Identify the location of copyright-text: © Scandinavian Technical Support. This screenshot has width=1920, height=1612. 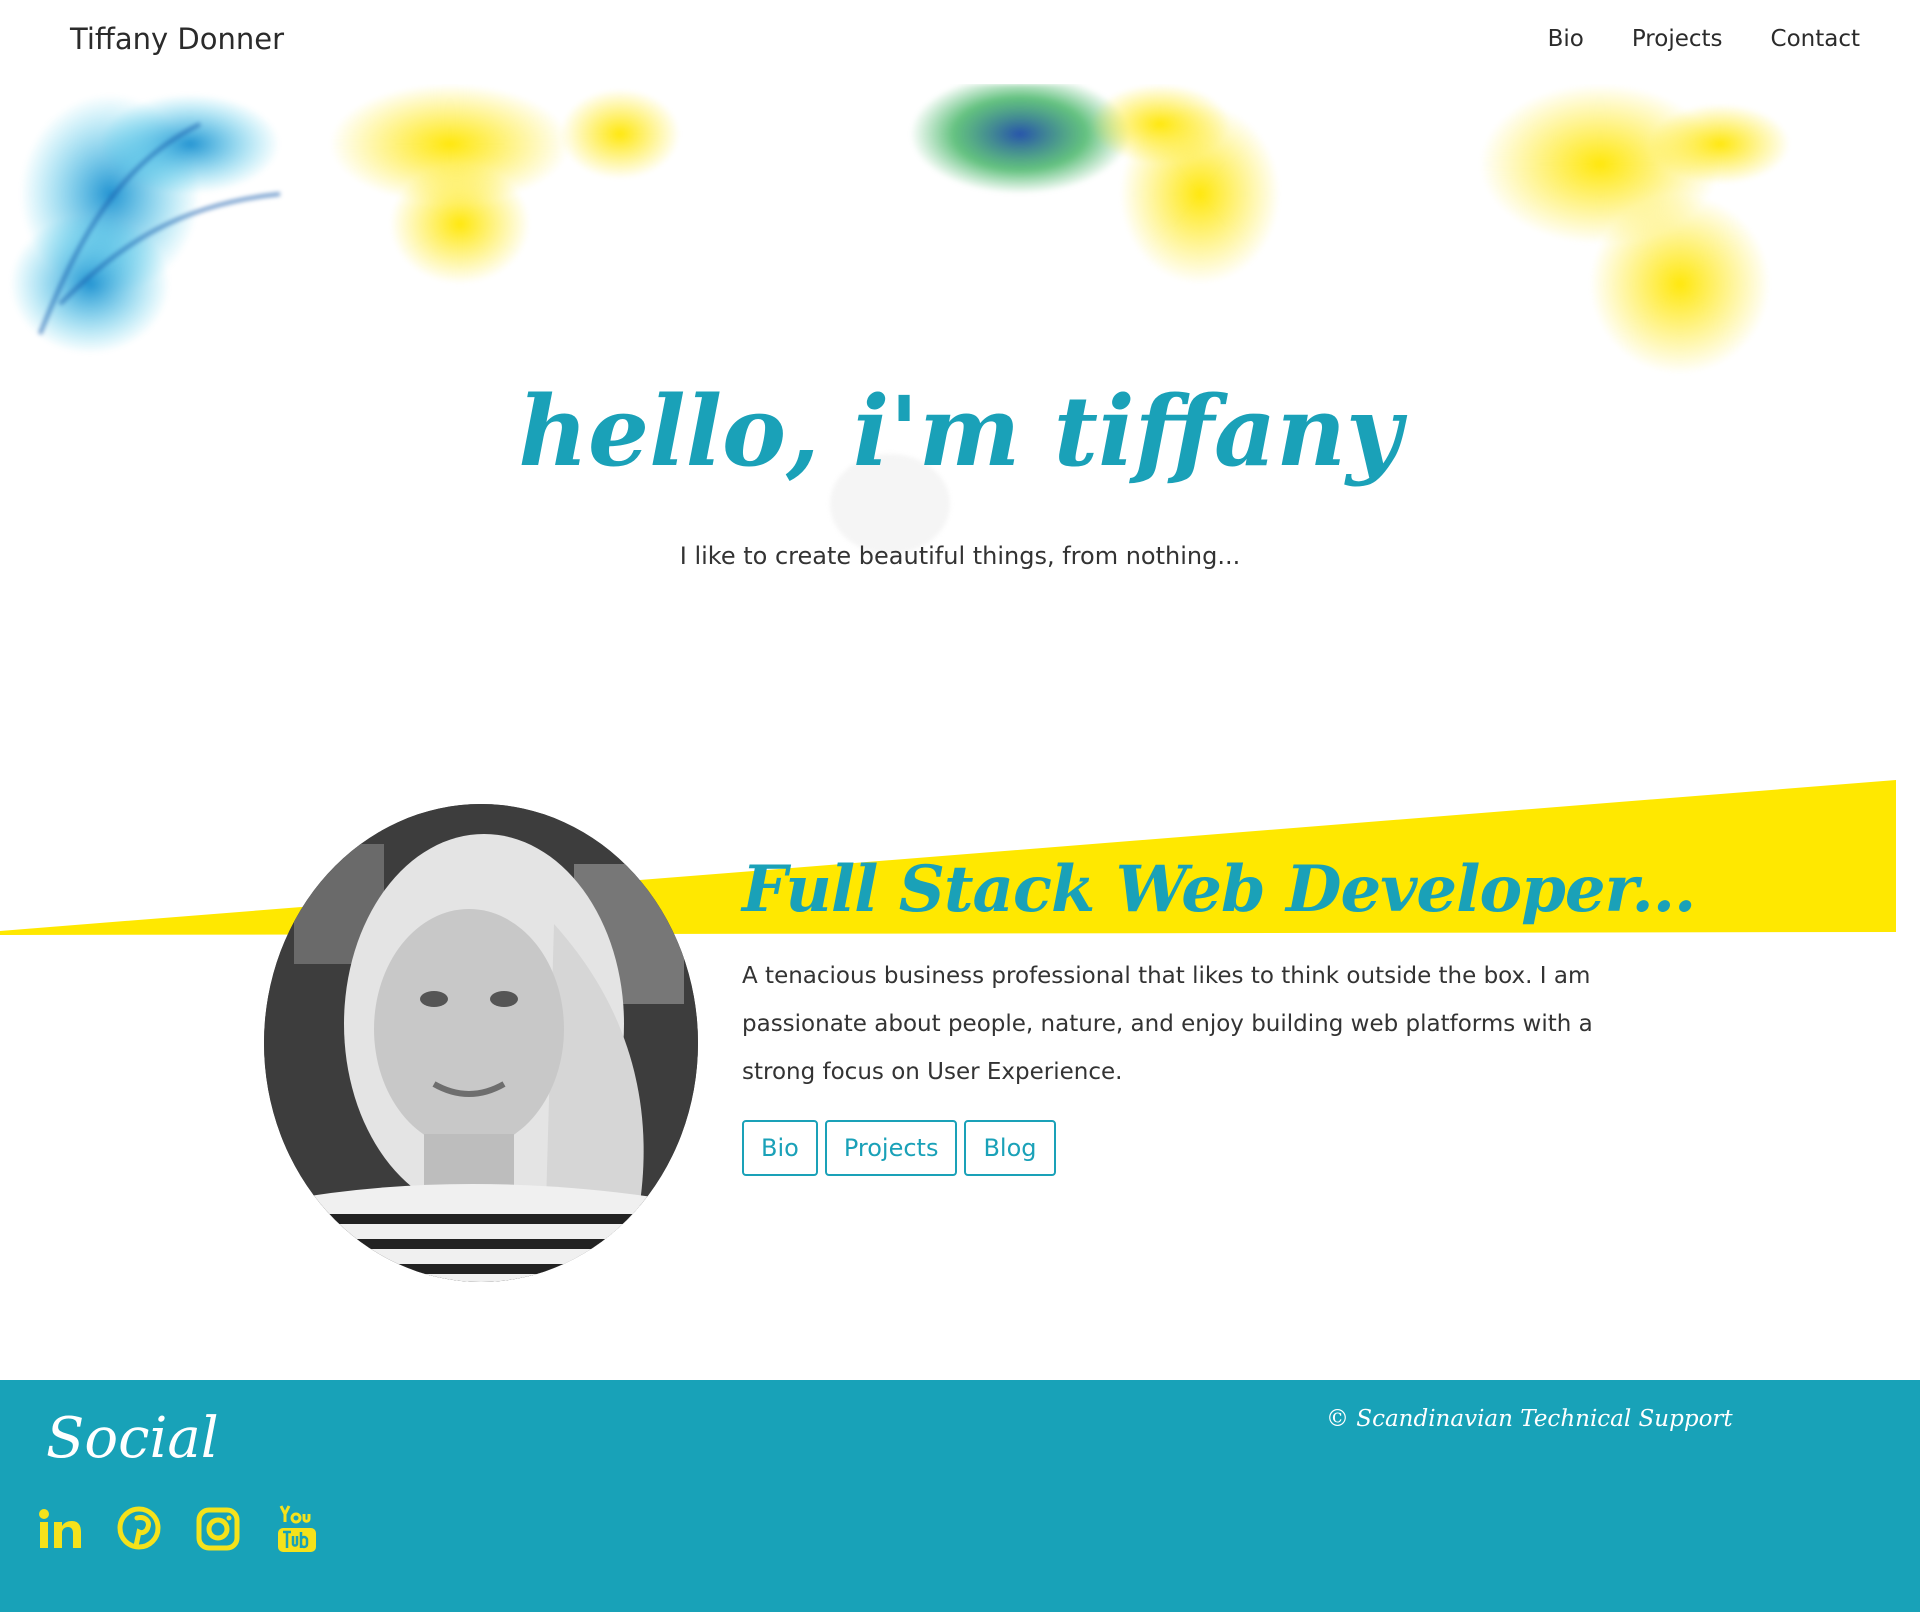
(1529, 1419).